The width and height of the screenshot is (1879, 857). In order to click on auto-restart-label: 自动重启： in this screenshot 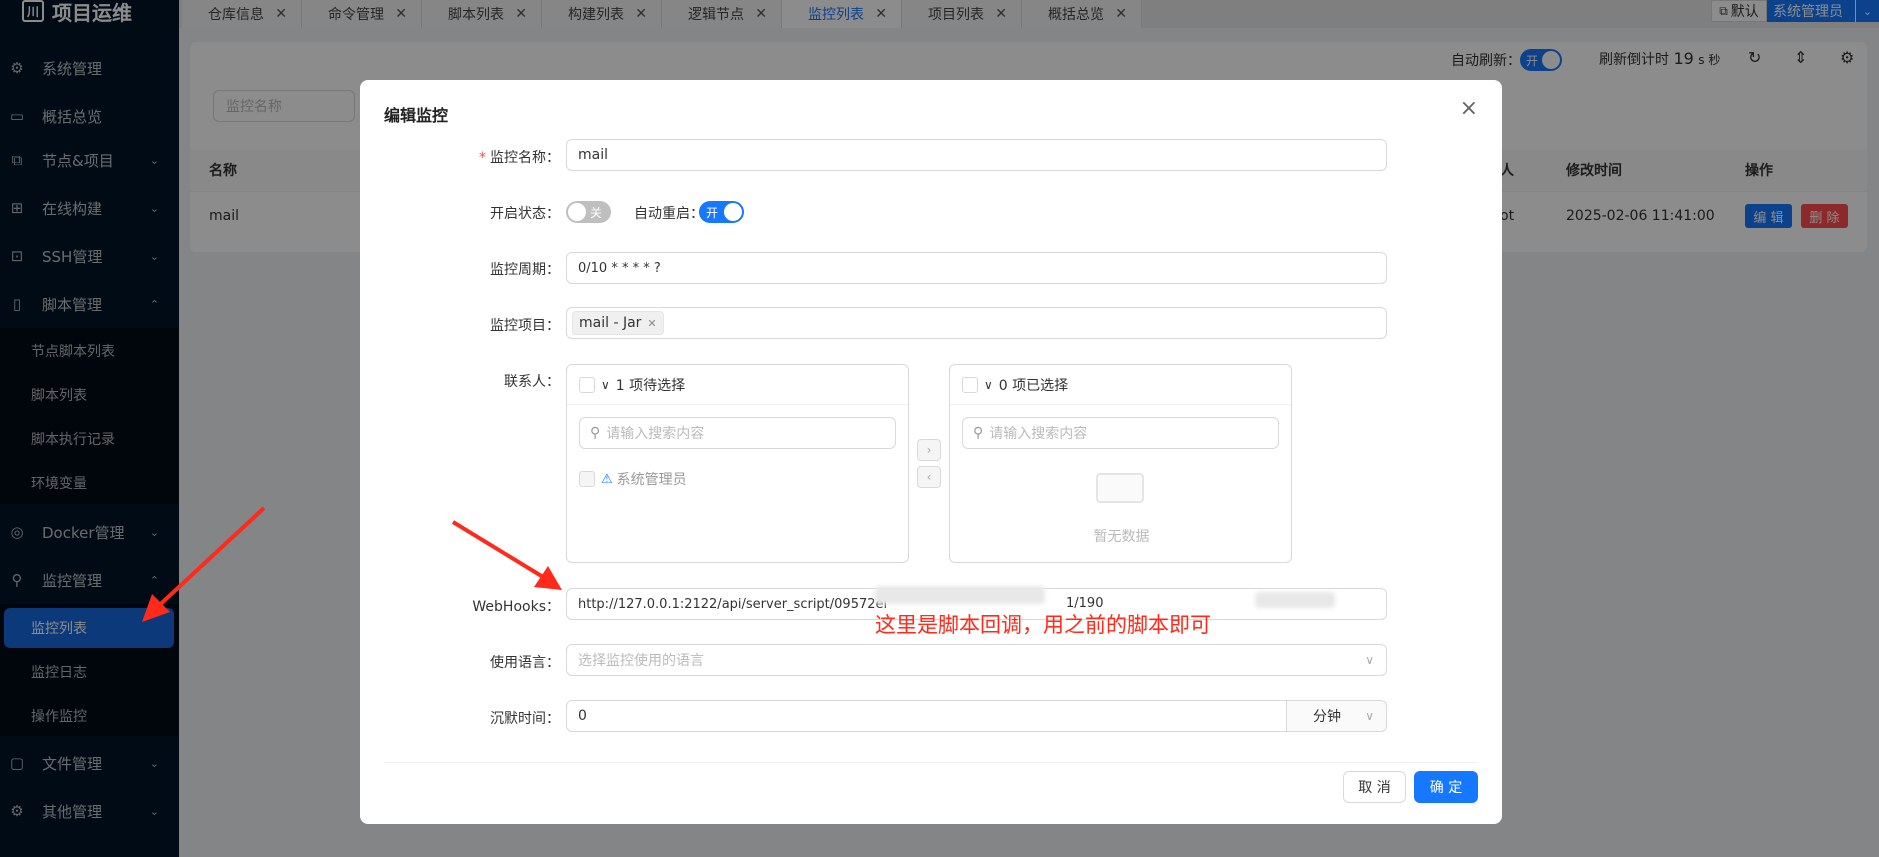, I will do `click(669, 214)`.